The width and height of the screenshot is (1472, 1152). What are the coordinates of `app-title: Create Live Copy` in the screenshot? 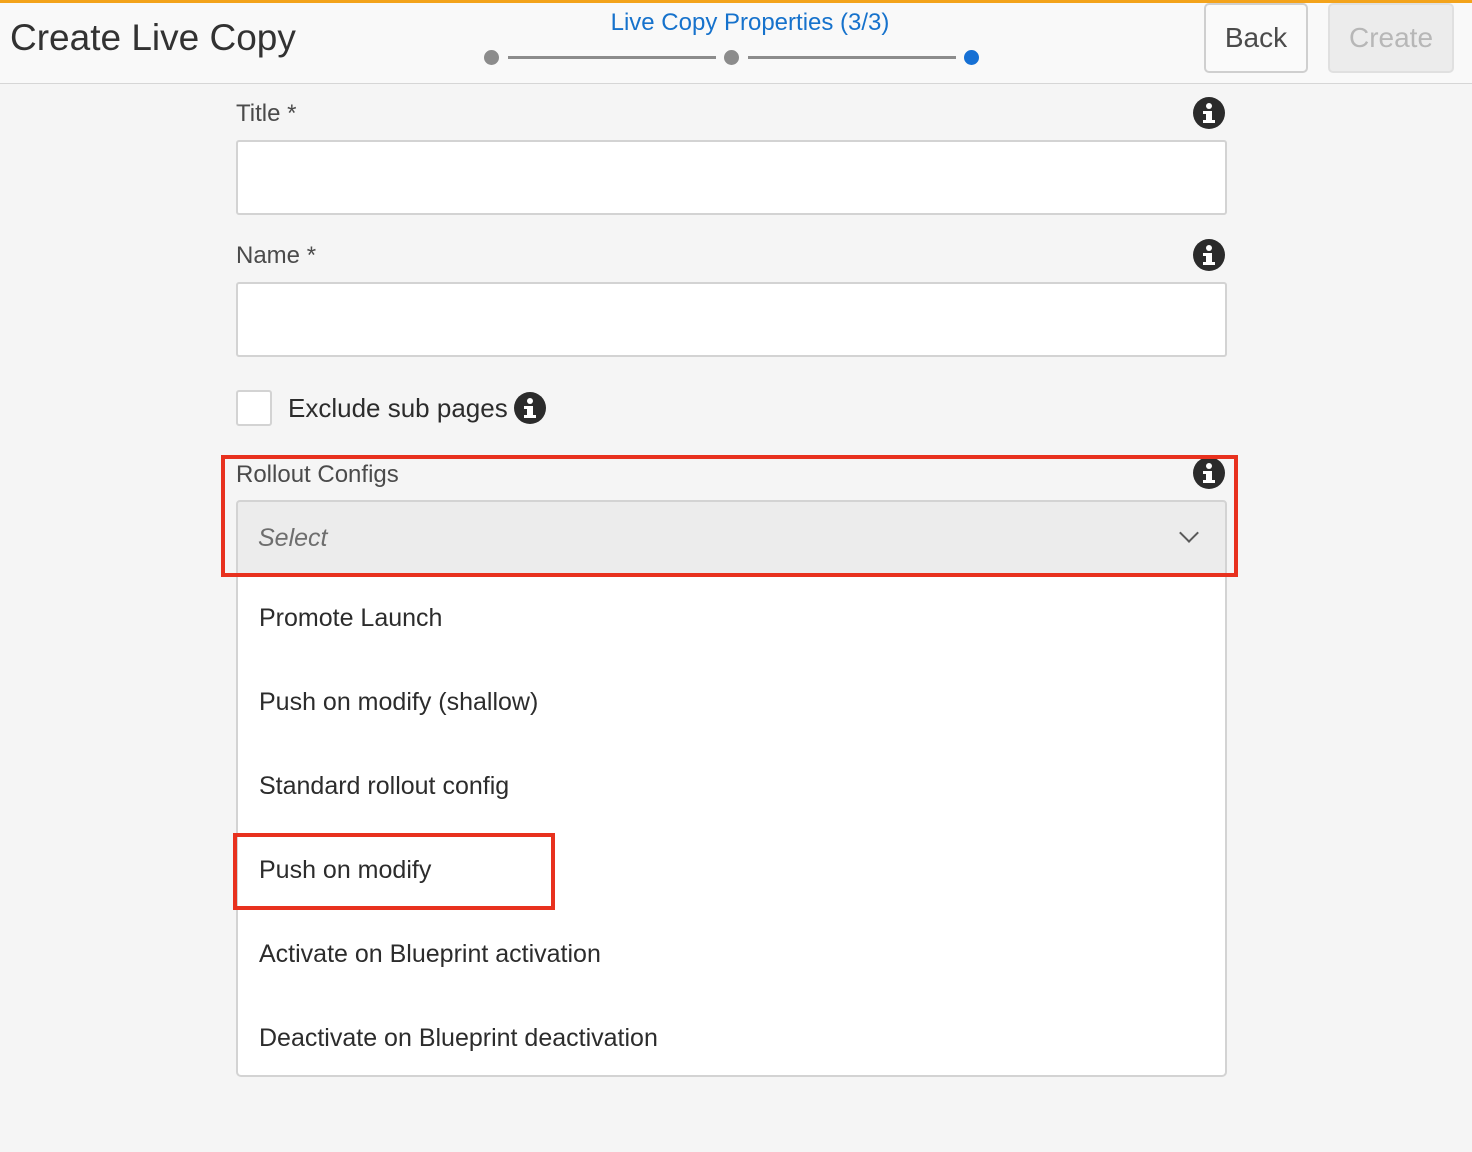 It's located at (153, 37).